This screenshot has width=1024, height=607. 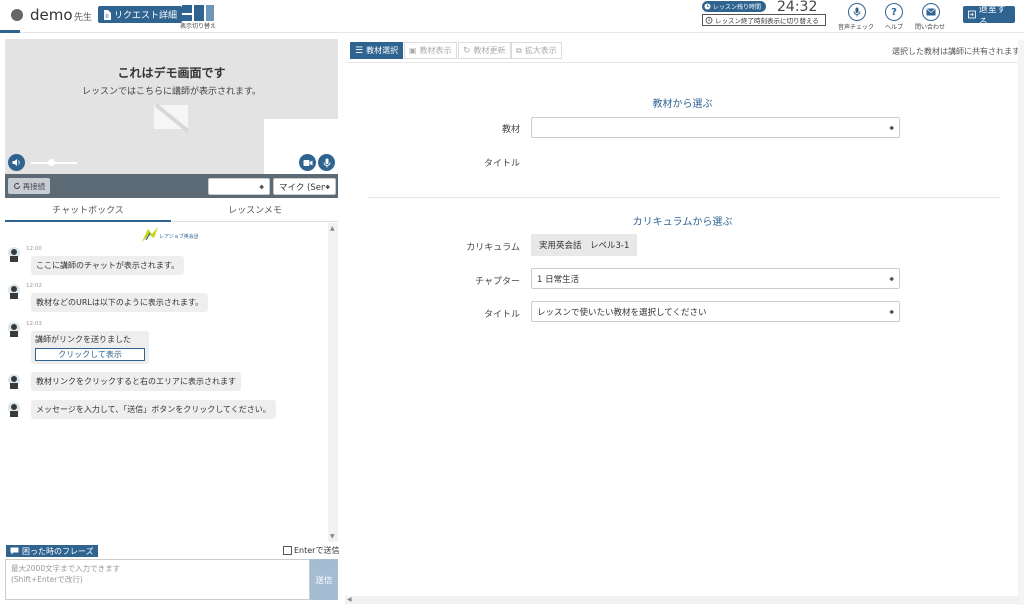 What do you see at coordinates (172, 118) in the screenshot?
I see `camera-off-icon` at bounding box center [172, 118].